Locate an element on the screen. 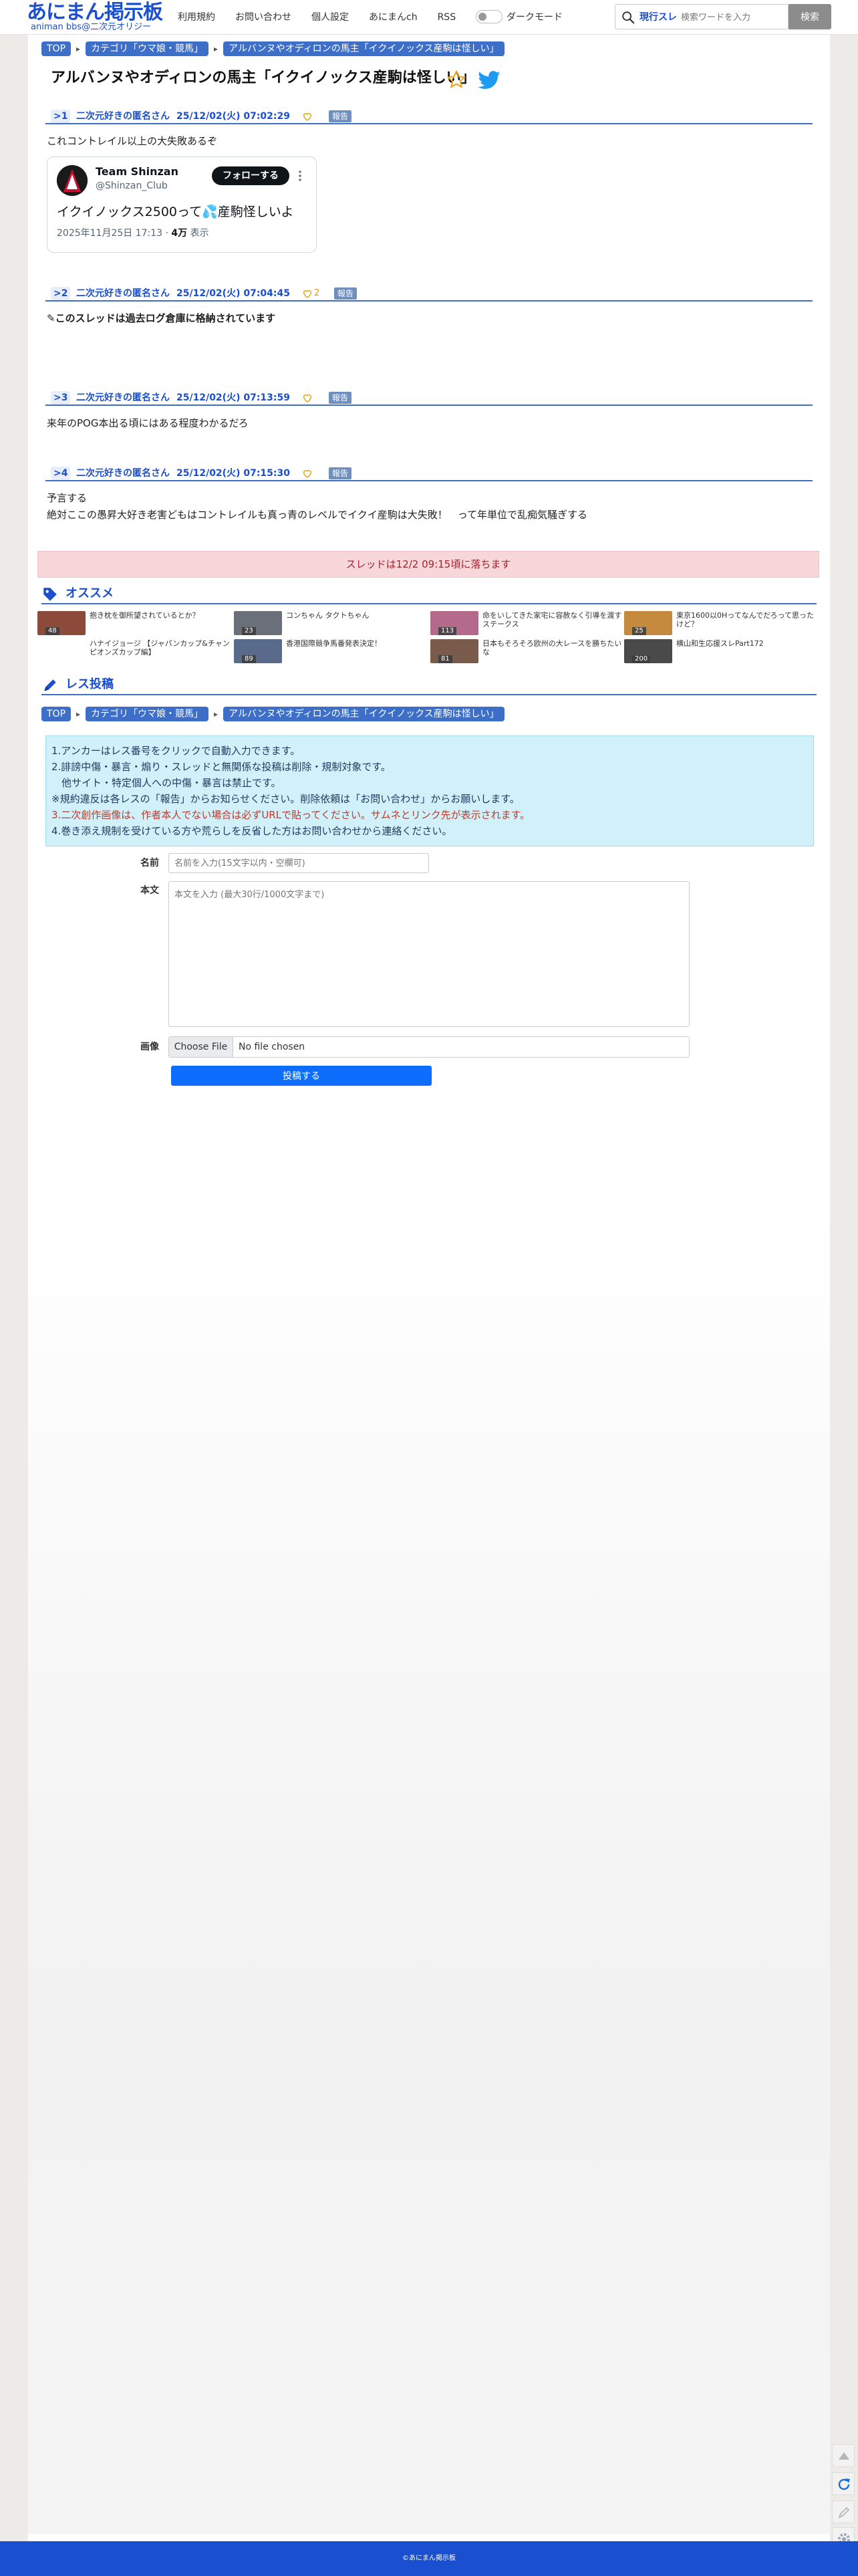 Image resolution: width=858 pixels, height=2576 pixels. comment-count: 81 is located at coordinates (445, 659).